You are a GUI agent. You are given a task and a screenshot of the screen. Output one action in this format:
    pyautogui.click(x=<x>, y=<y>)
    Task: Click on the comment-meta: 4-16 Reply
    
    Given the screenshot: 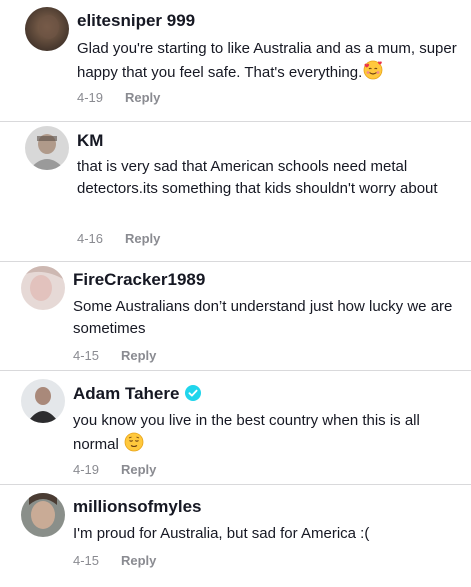 What is the action you would take?
    pyautogui.click(x=118, y=239)
    